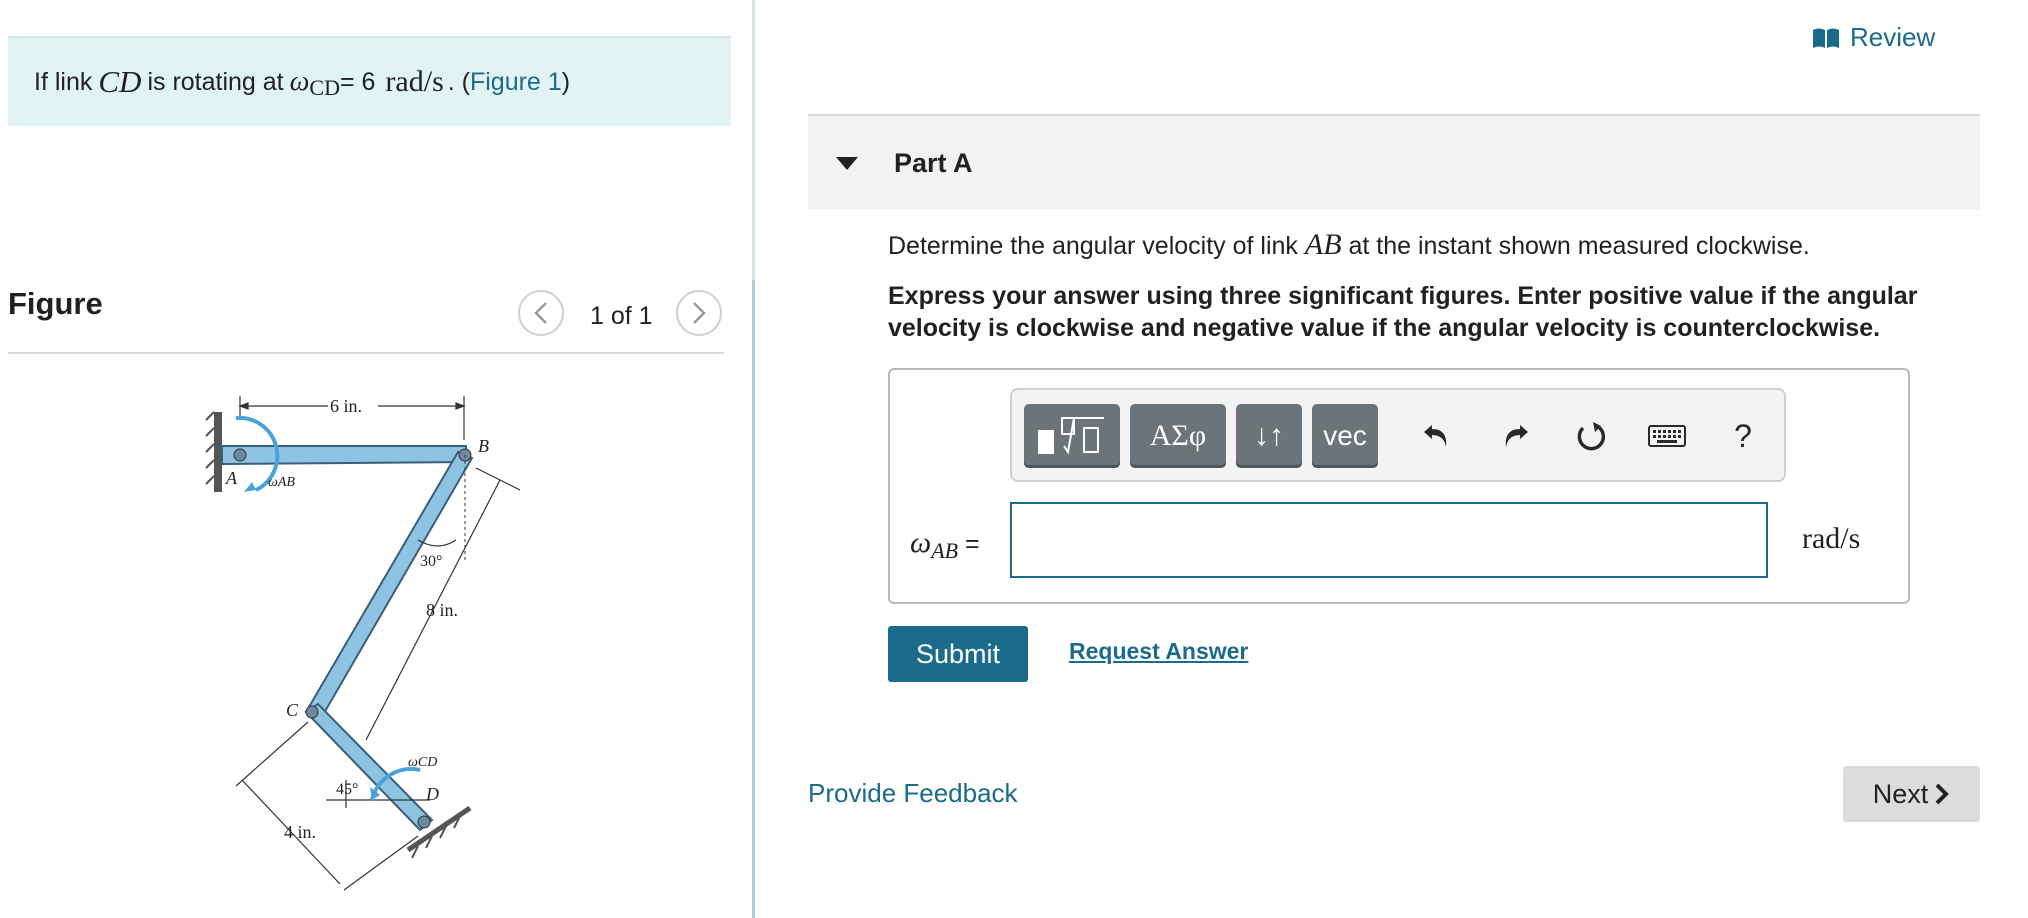 The height and width of the screenshot is (918, 2028). I want to click on previous-figure-button, so click(541, 313).